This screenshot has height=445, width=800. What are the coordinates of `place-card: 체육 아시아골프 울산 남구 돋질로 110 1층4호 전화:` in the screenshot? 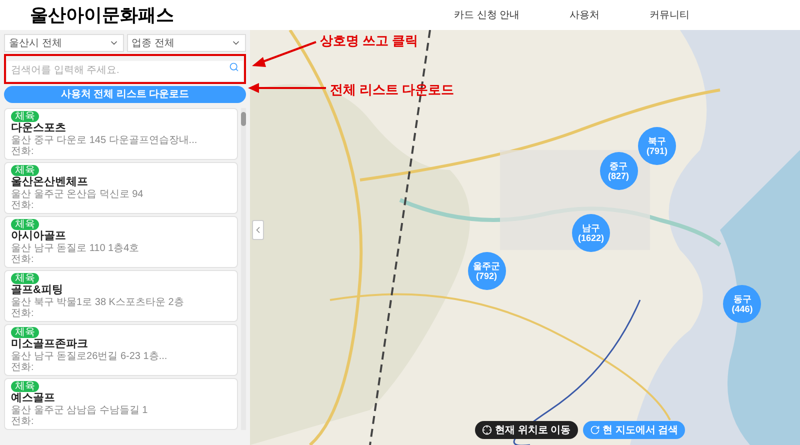 It's located at (121, 242).